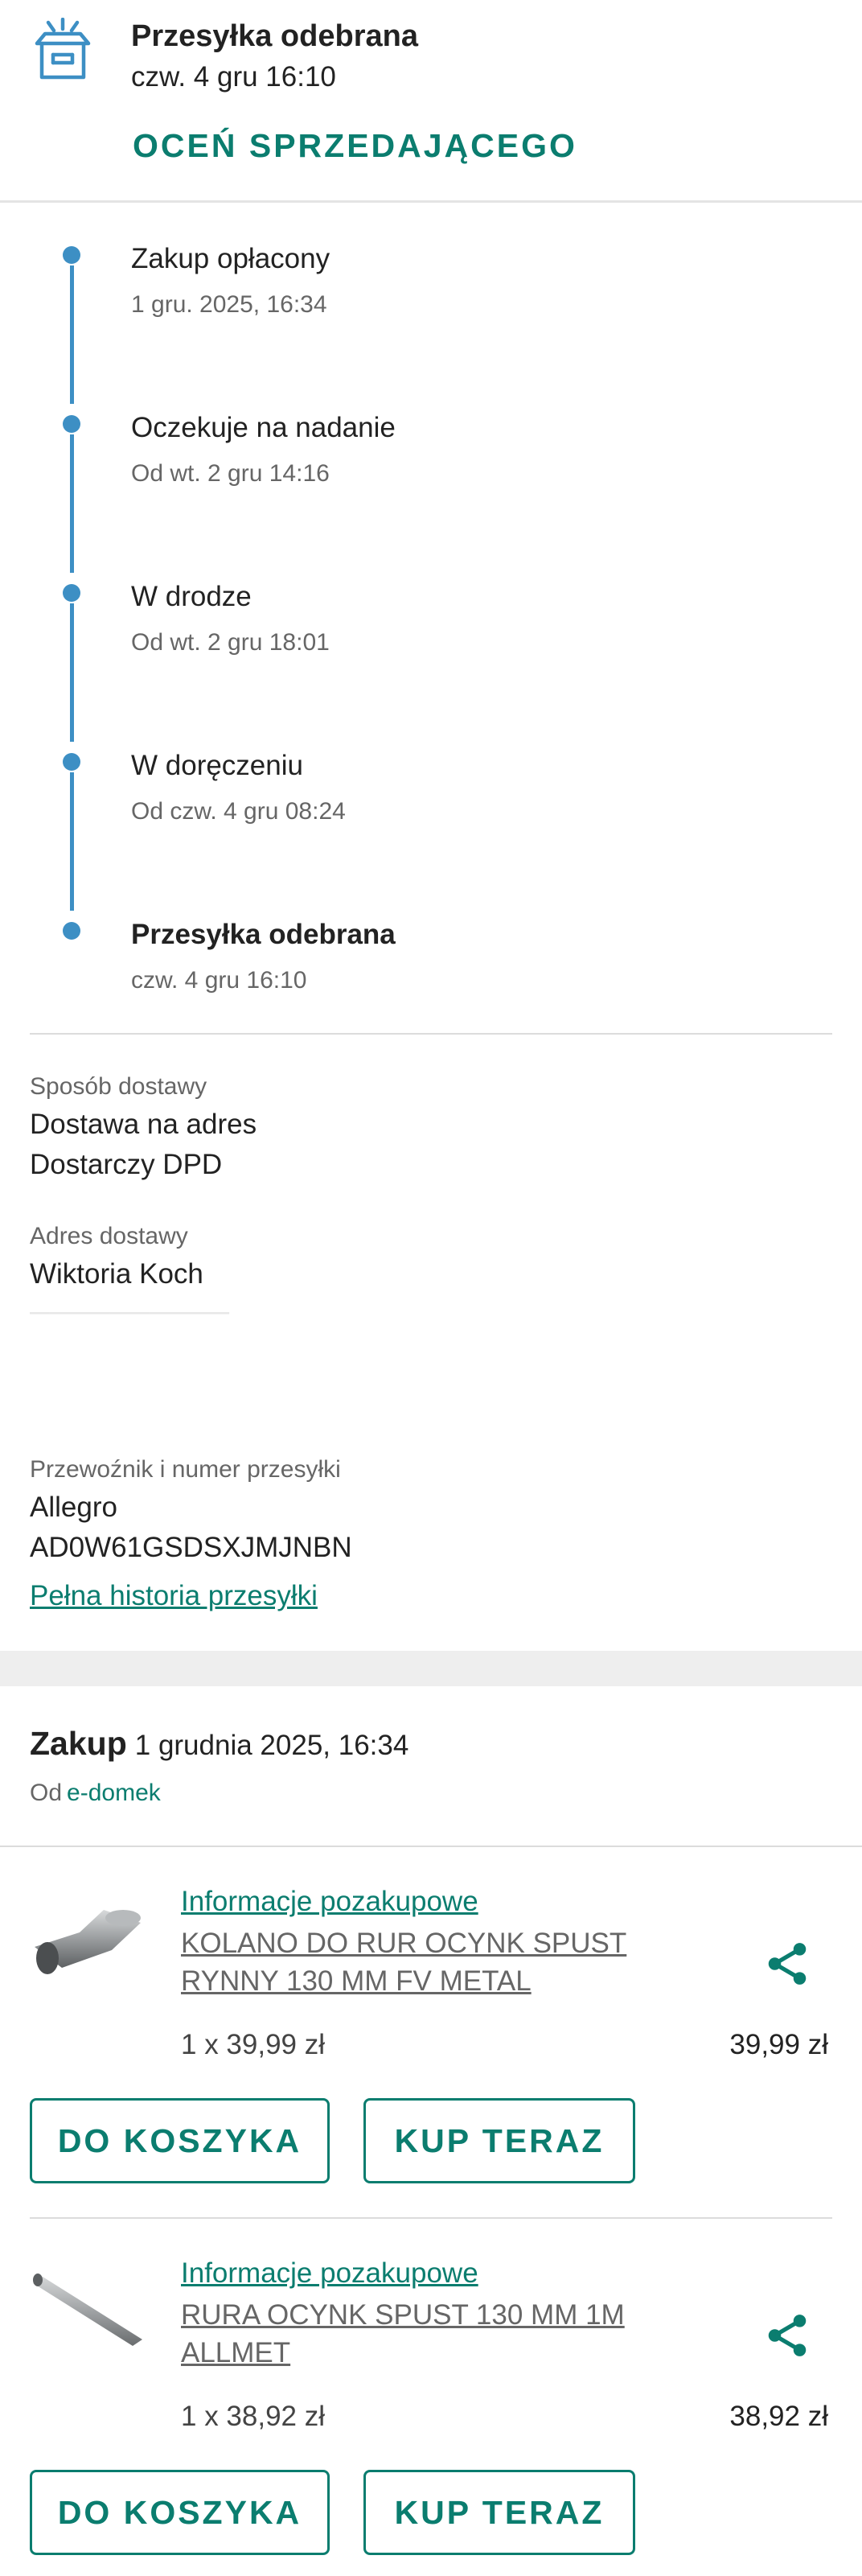 The image size is (862, 2576). I want to click on seller-link: e-domek, so click(114, 1793).